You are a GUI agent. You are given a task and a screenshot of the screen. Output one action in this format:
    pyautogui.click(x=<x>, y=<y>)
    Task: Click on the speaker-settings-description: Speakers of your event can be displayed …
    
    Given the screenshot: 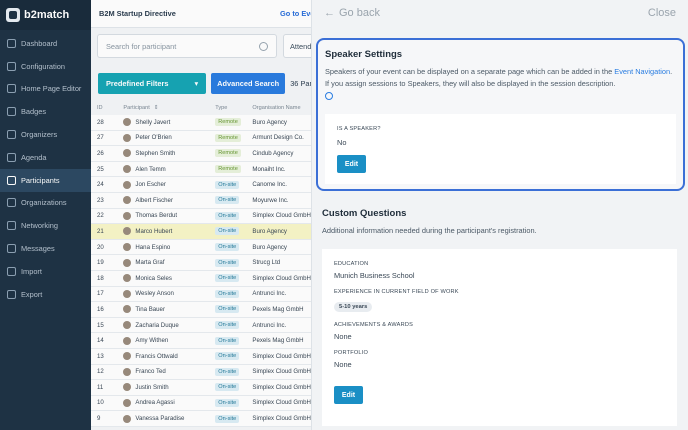 What is the action you would take?
    pyautogui.click(x=500, y=85)
    